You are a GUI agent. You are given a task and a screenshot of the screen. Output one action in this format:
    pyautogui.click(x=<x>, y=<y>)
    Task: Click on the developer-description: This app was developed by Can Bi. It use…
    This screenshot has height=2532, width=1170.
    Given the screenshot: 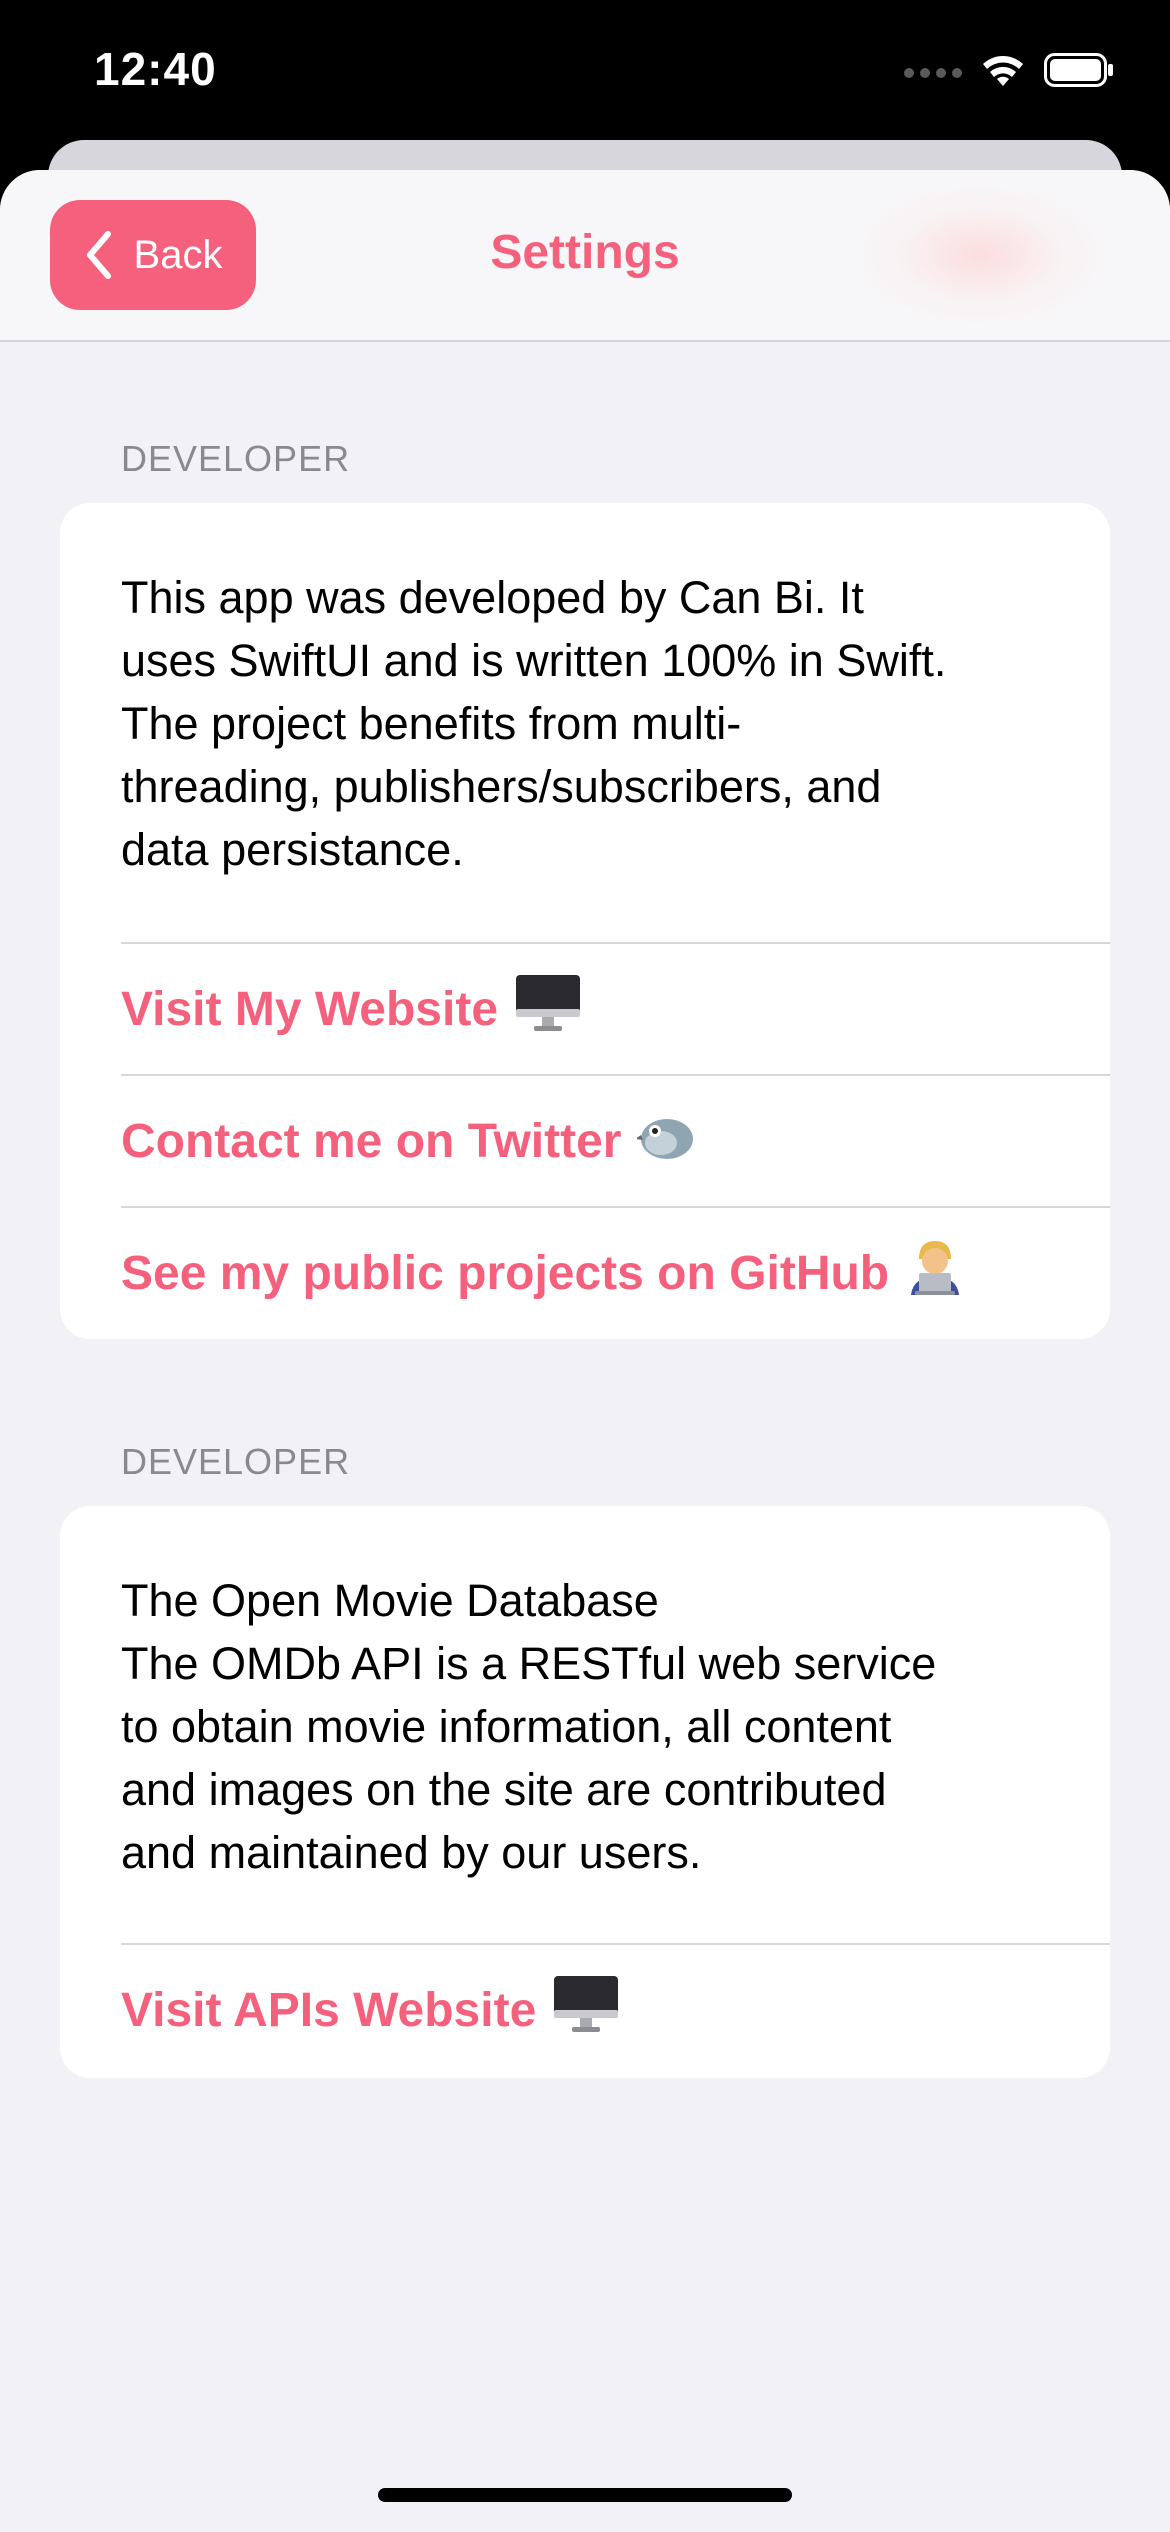 What is the action you would take?
    pyautogui.click(x=534, y=723)
    